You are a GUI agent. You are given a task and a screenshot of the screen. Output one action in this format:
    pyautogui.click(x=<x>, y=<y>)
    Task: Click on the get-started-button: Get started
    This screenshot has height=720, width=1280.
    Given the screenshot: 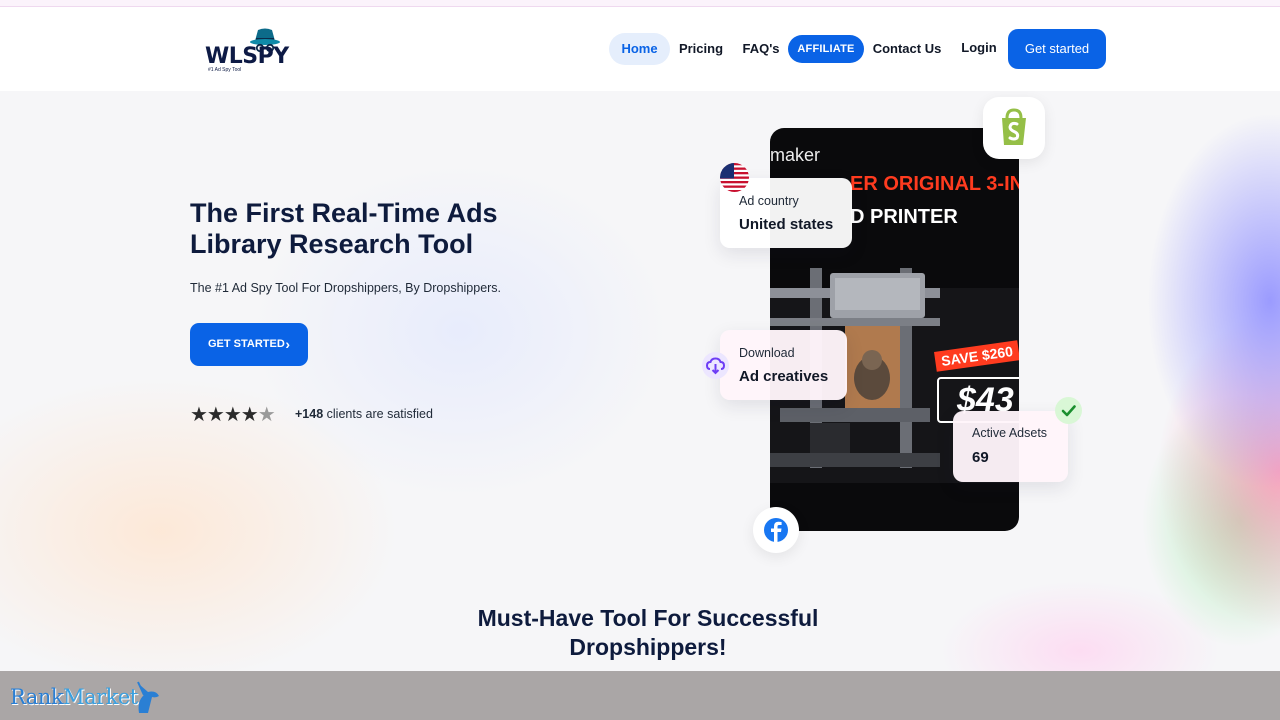 What is the action you would take?
    pyautogui.click(x=1057, y=49)
    